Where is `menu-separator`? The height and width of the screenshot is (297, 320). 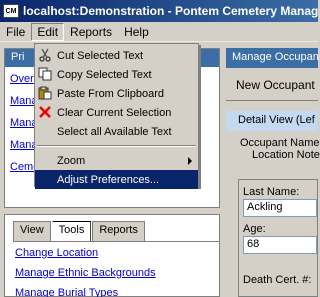
menu-separator is located at coordinates (116, 146).